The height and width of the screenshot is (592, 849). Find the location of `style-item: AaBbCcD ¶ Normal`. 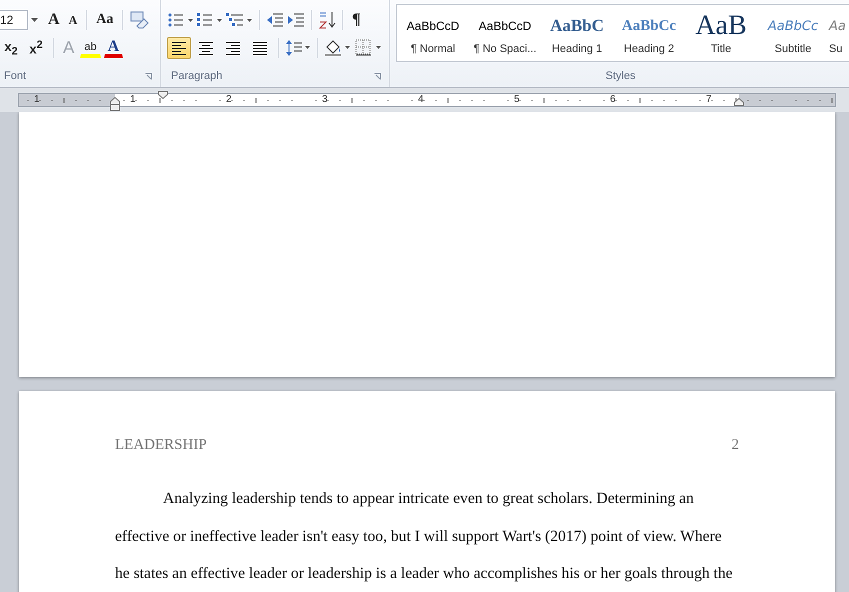

style-item: AaBbCcD ¶ Normal is located at coordinates (433, 33).